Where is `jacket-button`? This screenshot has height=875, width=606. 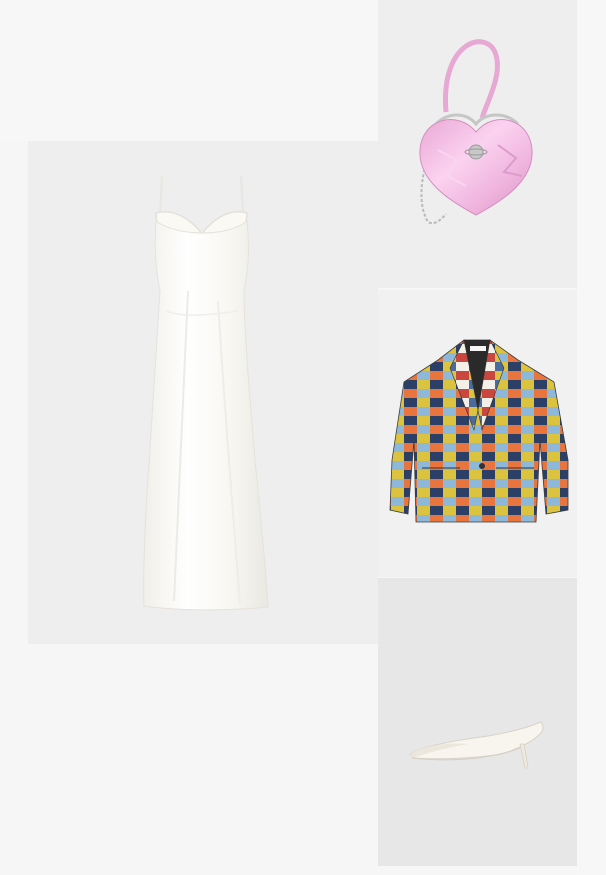 jacket-button is located at coordinates (482, 466).